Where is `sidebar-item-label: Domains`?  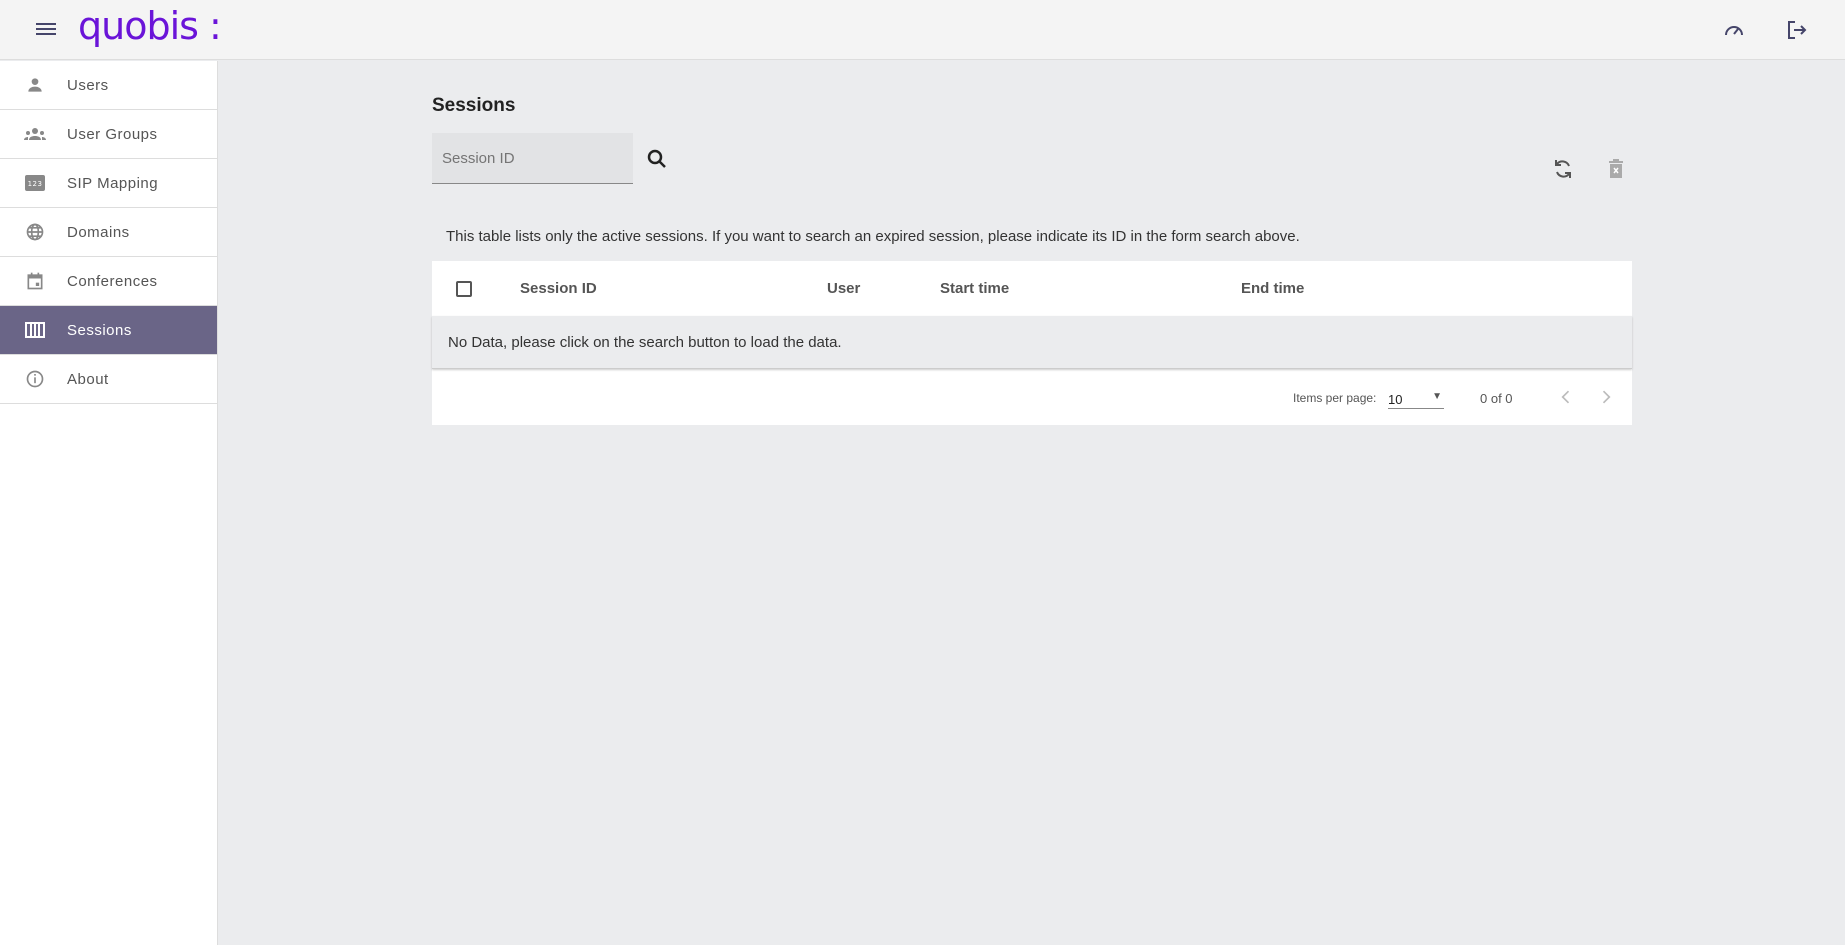 sidebar-item-label: Domains is located at coordinates (98, 232).